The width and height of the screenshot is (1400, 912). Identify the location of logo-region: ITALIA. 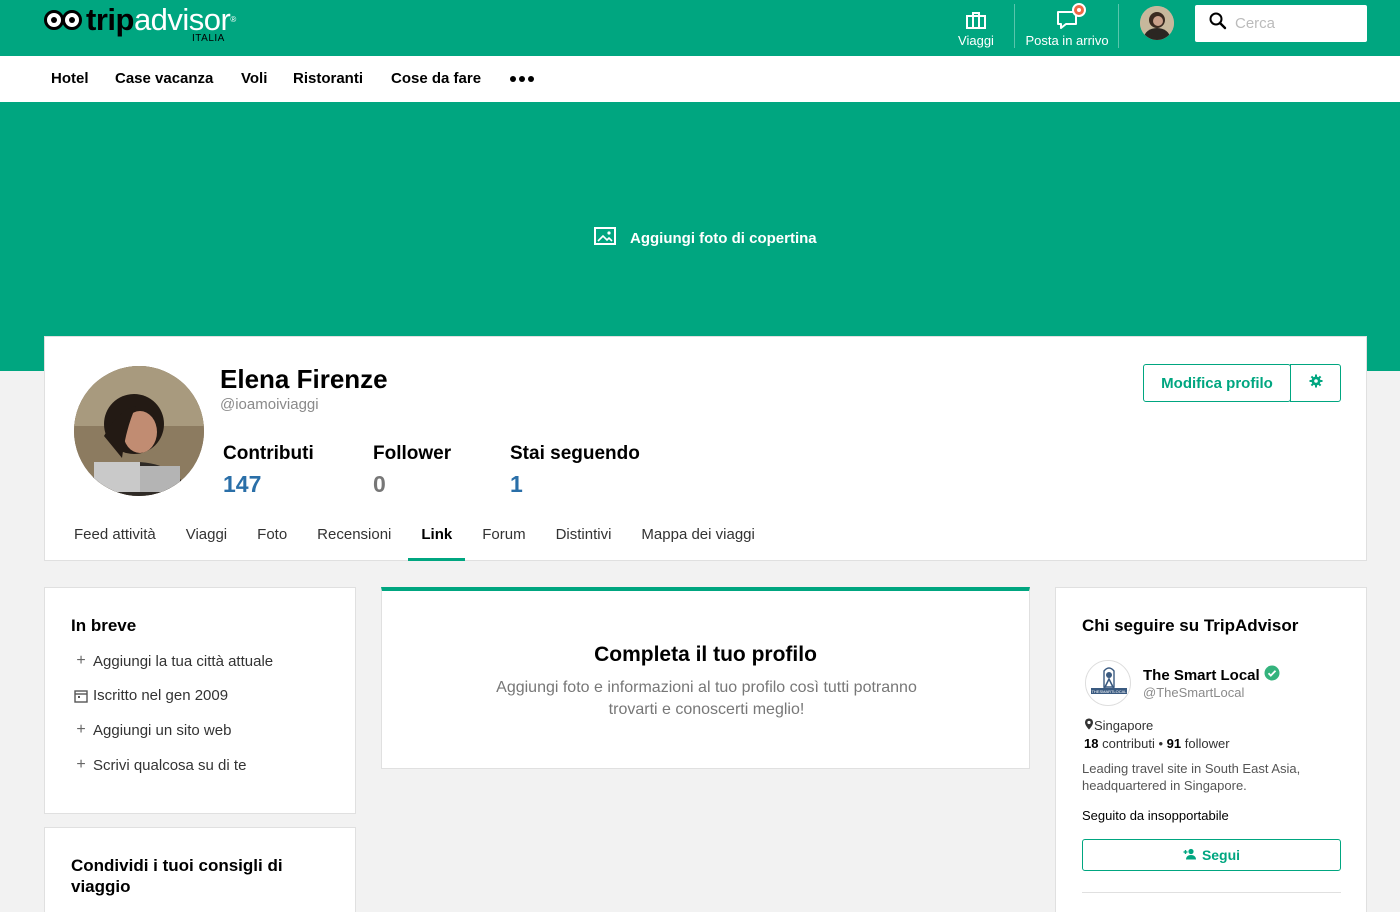
(208, 38).